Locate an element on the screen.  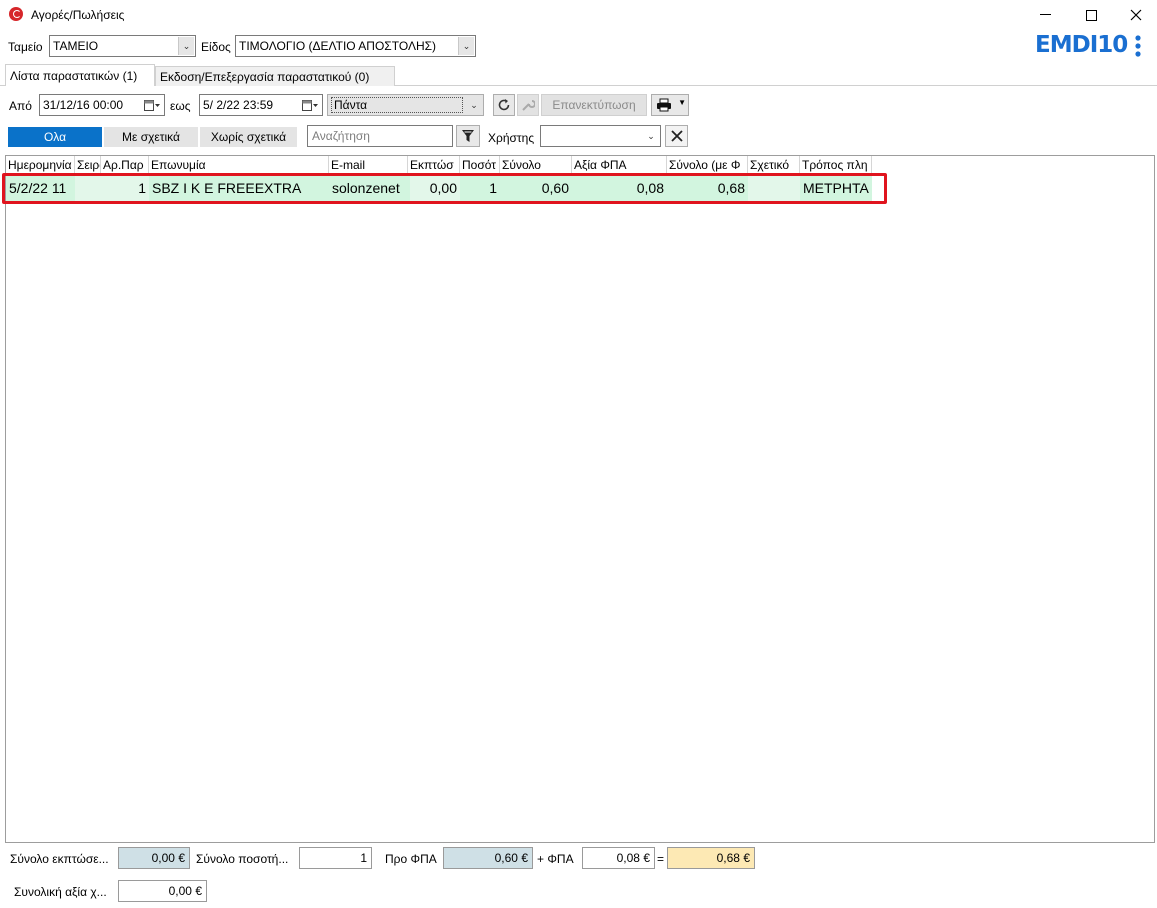
tab-document-list-label: Λίστα παραστατικών (1) is located at coordinates (74, 75).